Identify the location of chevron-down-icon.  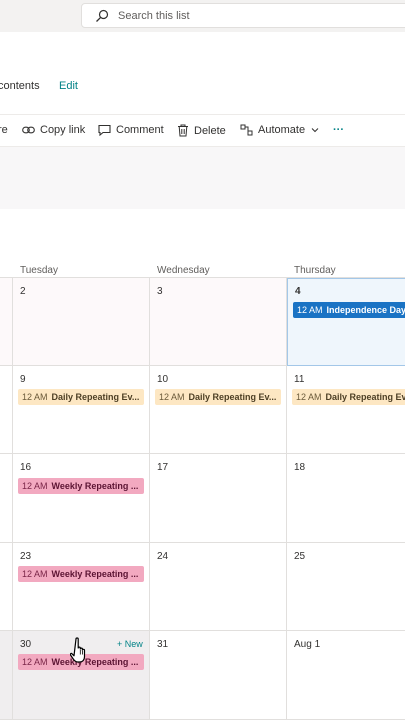
(315, 130).